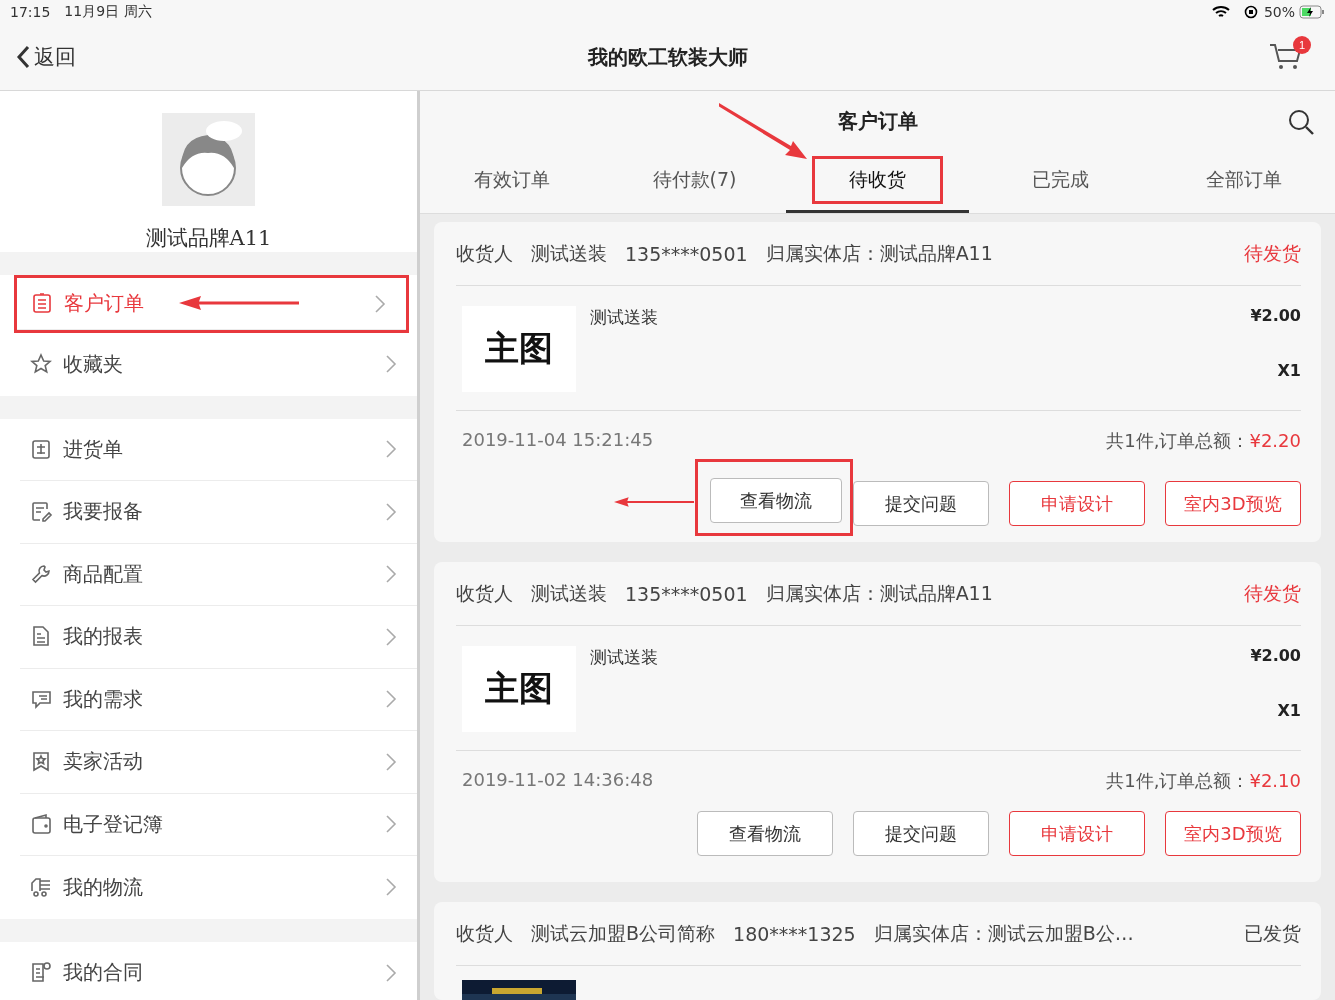 This screenshot has width=1335, height=1000. I want to click on status-time: 17:15, so click(30, 12).